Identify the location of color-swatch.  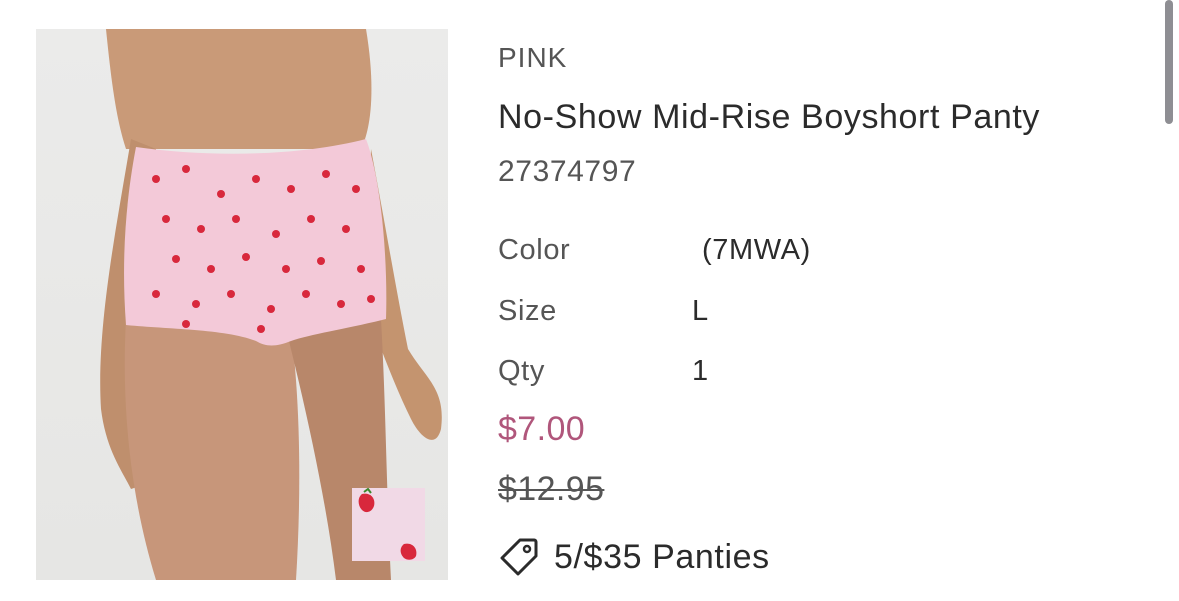
(388, 524).